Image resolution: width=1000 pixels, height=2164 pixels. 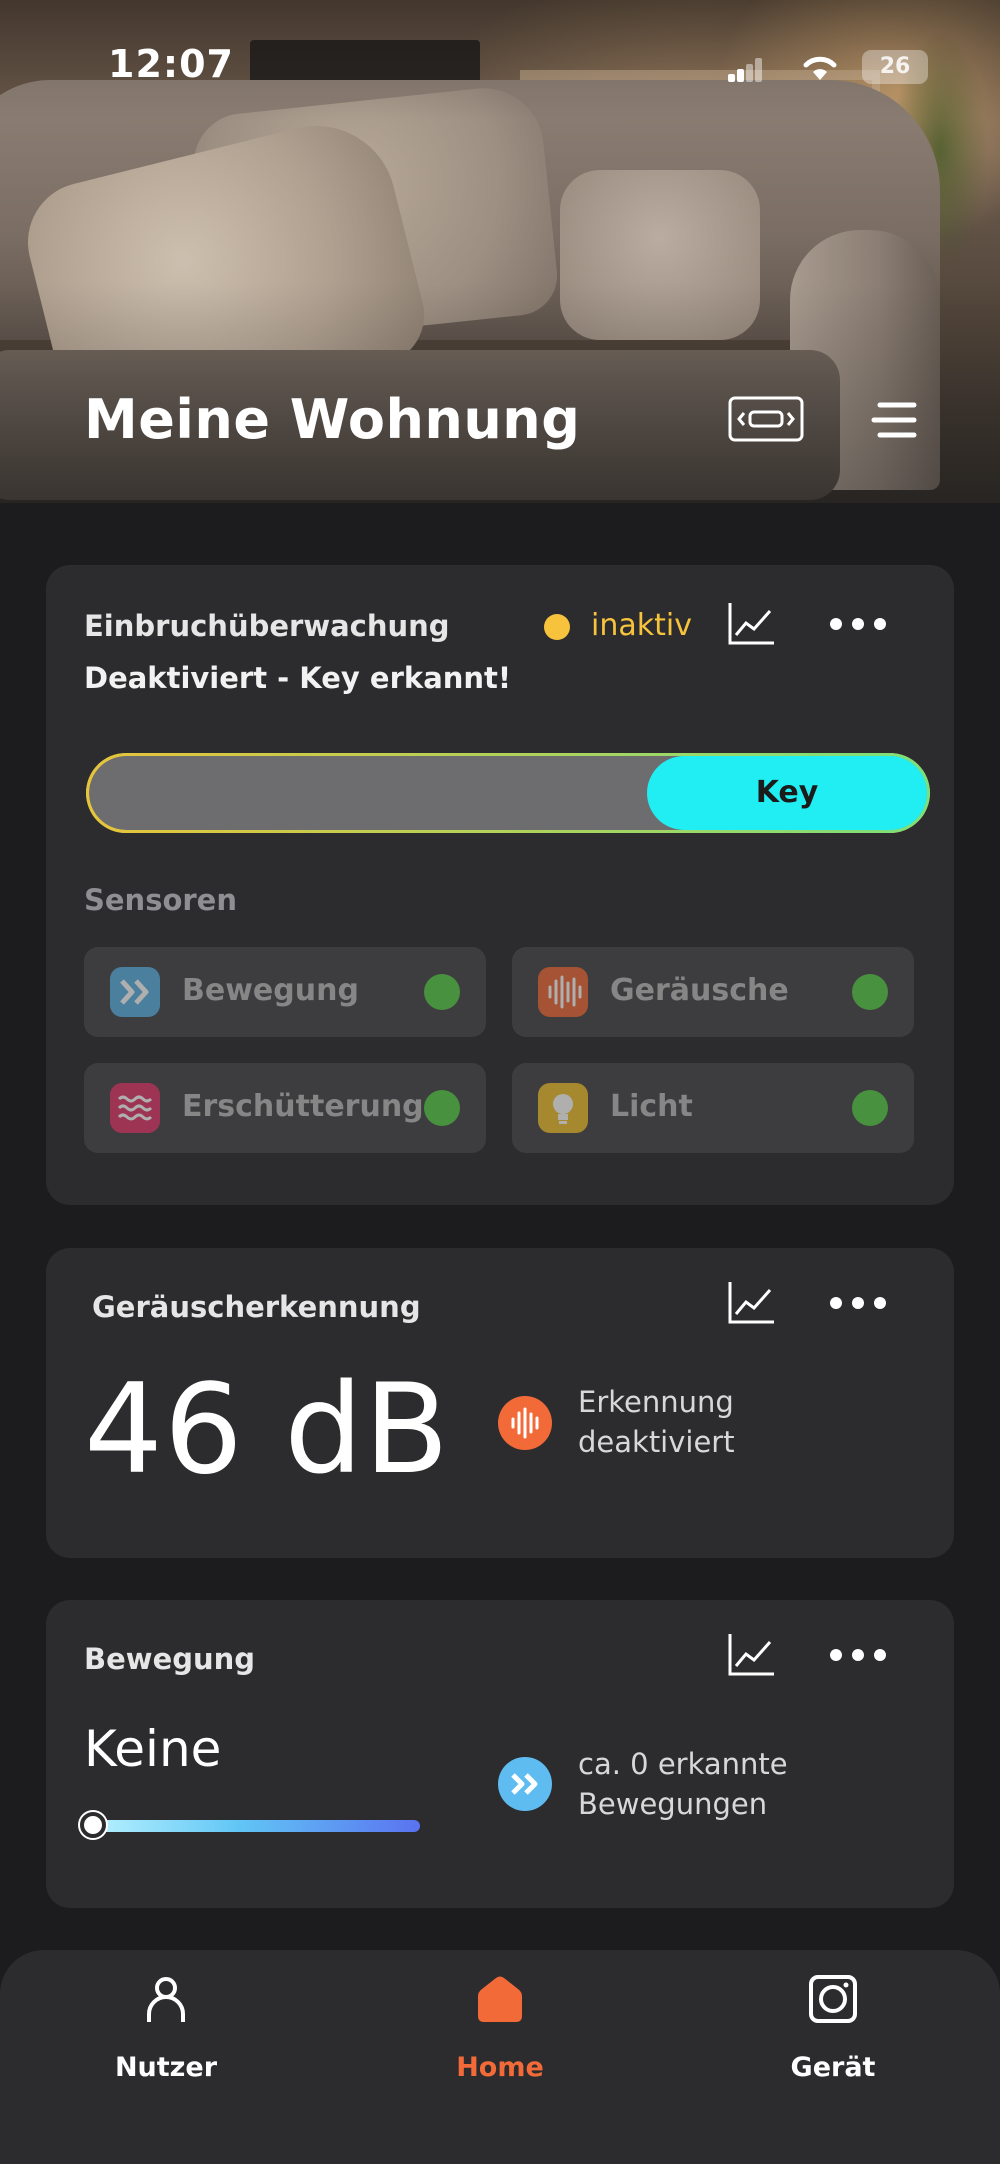 I want to click on tab-bar: Nutzer Home Gerät, so click(x=500, y=2057).